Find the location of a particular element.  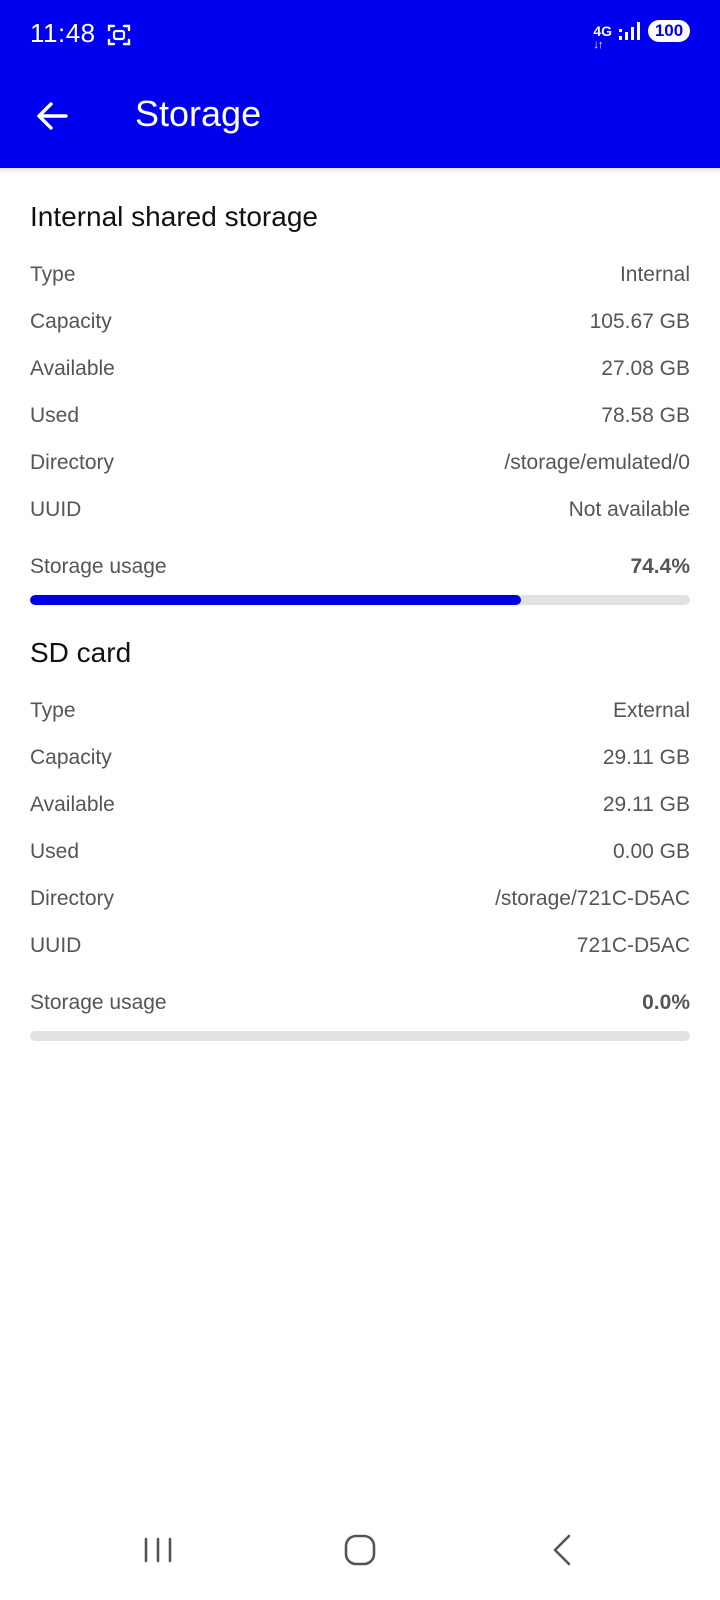

back-arrow-icon is located at coordinates (52, 116).